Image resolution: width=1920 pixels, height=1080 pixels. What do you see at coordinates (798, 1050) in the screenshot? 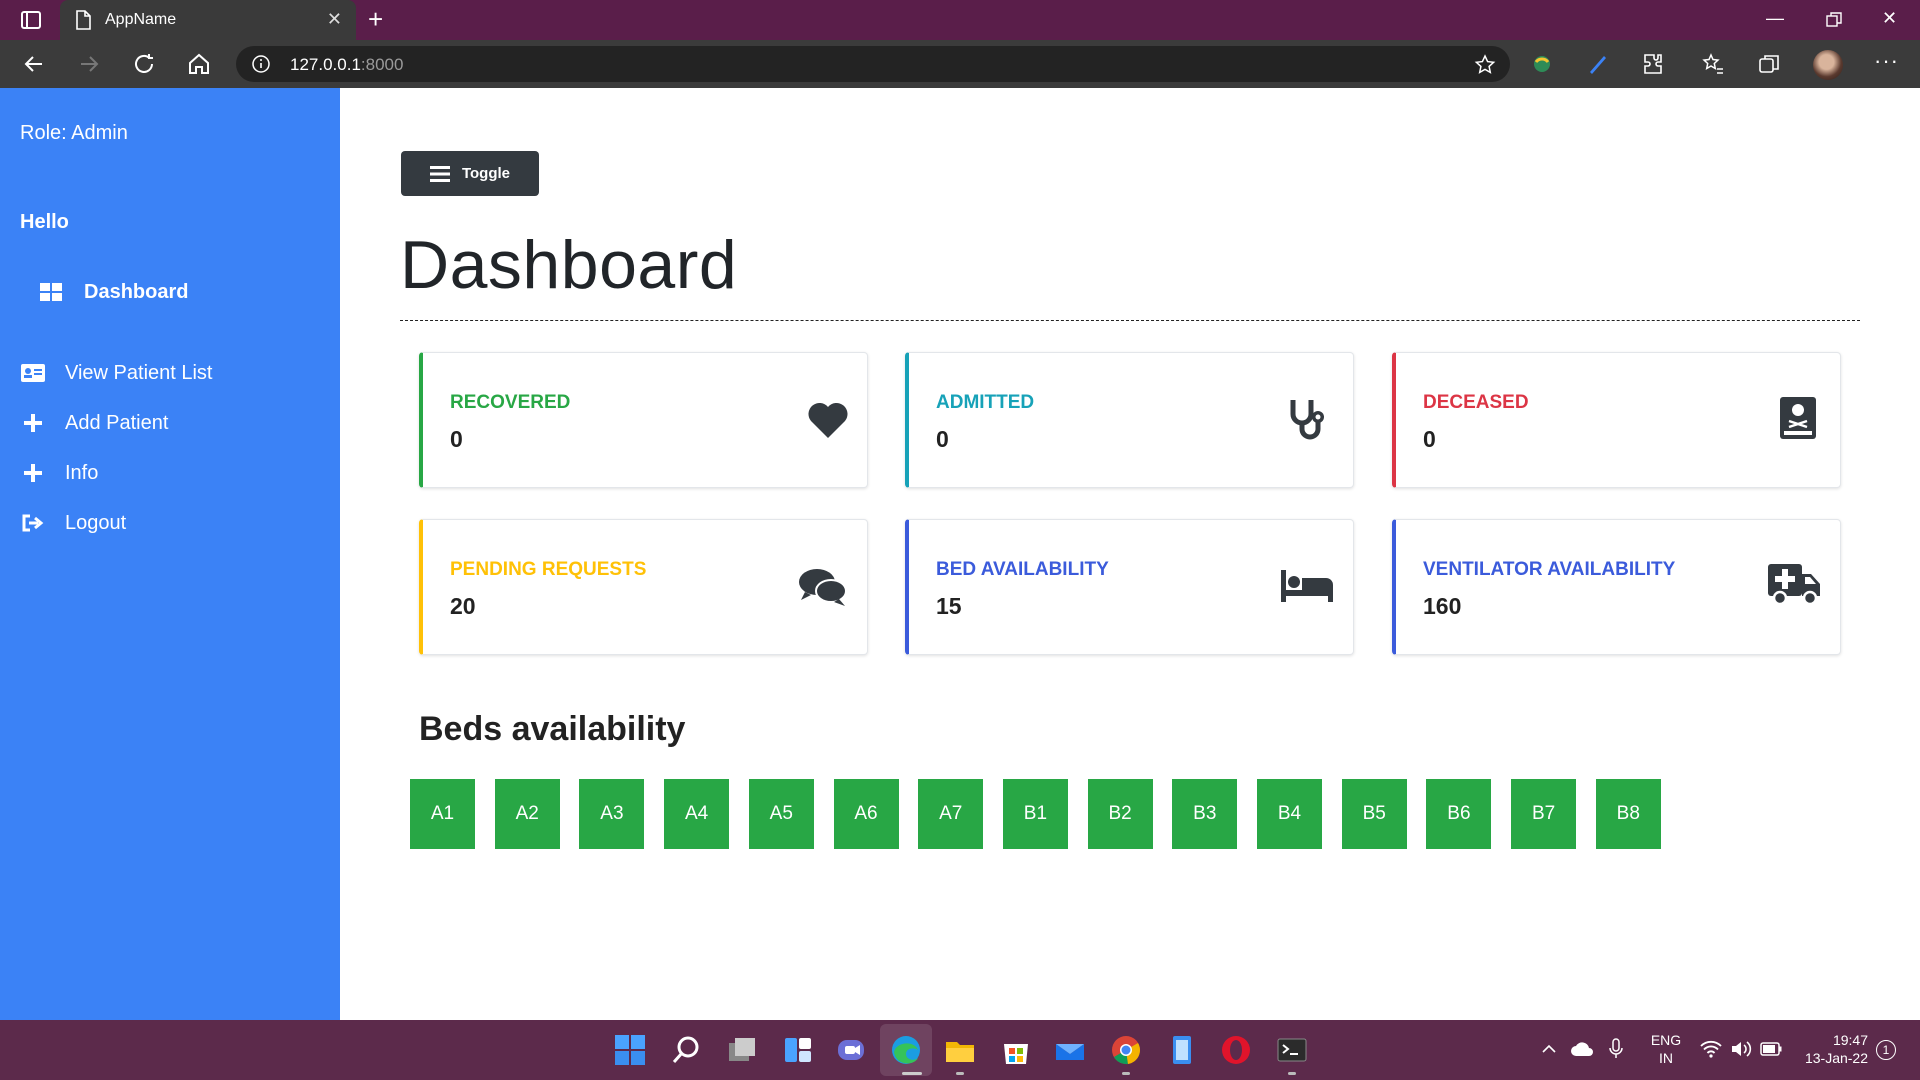
I see `widgets-icon` at bounding box center [798, 1050].